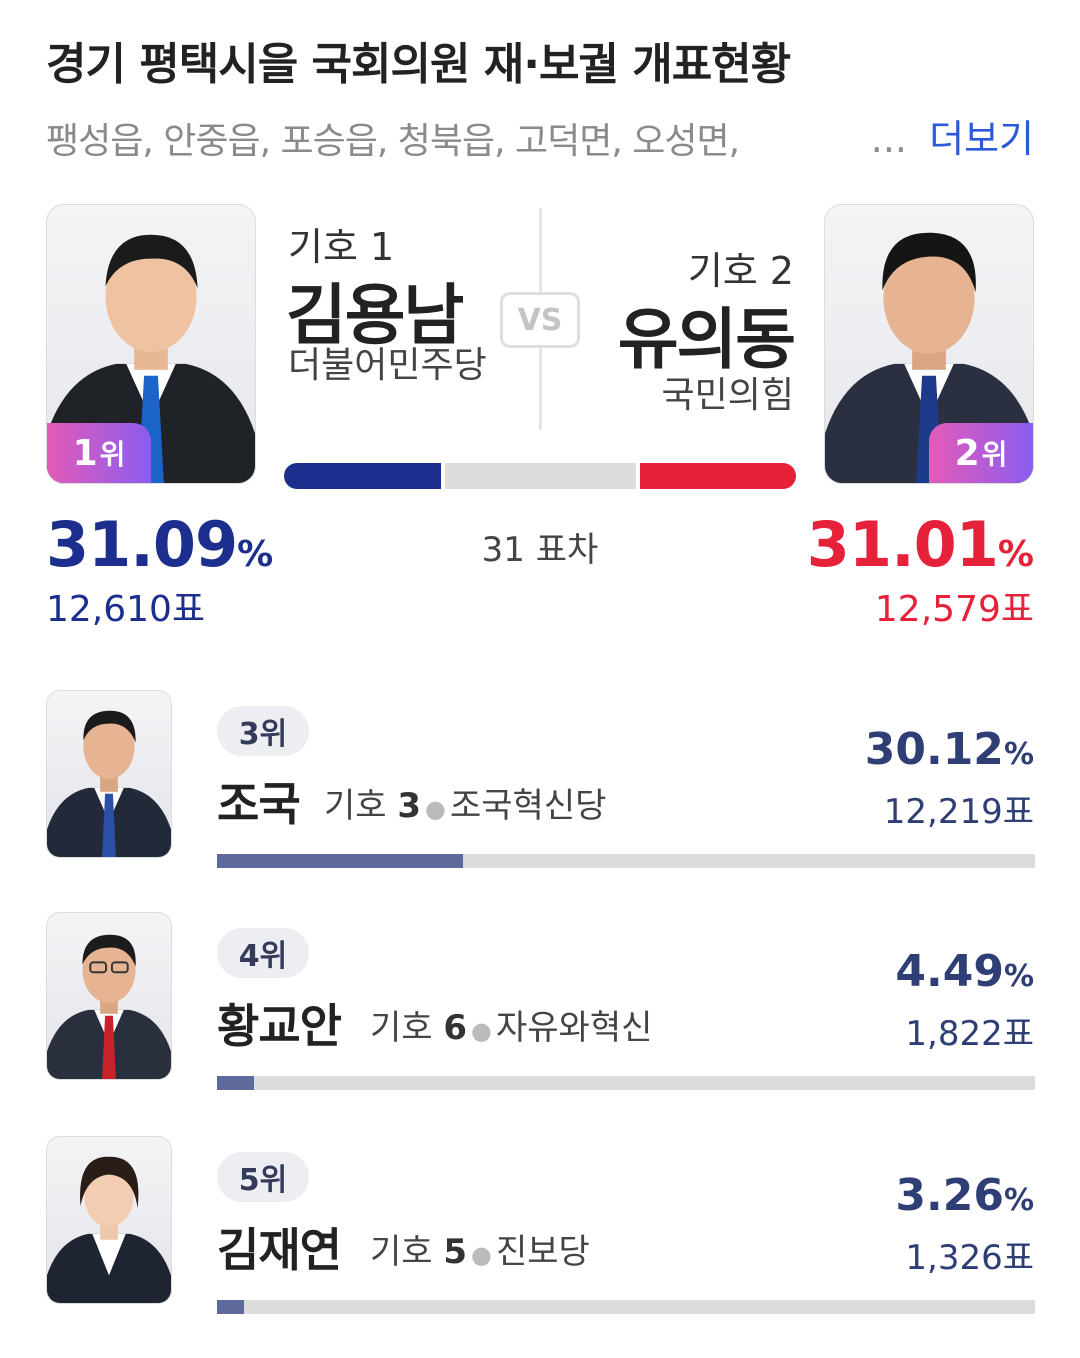  Describe the element at coordinates (902, 544) in the screenshot. I see `percent-value: 31.01` at that location.